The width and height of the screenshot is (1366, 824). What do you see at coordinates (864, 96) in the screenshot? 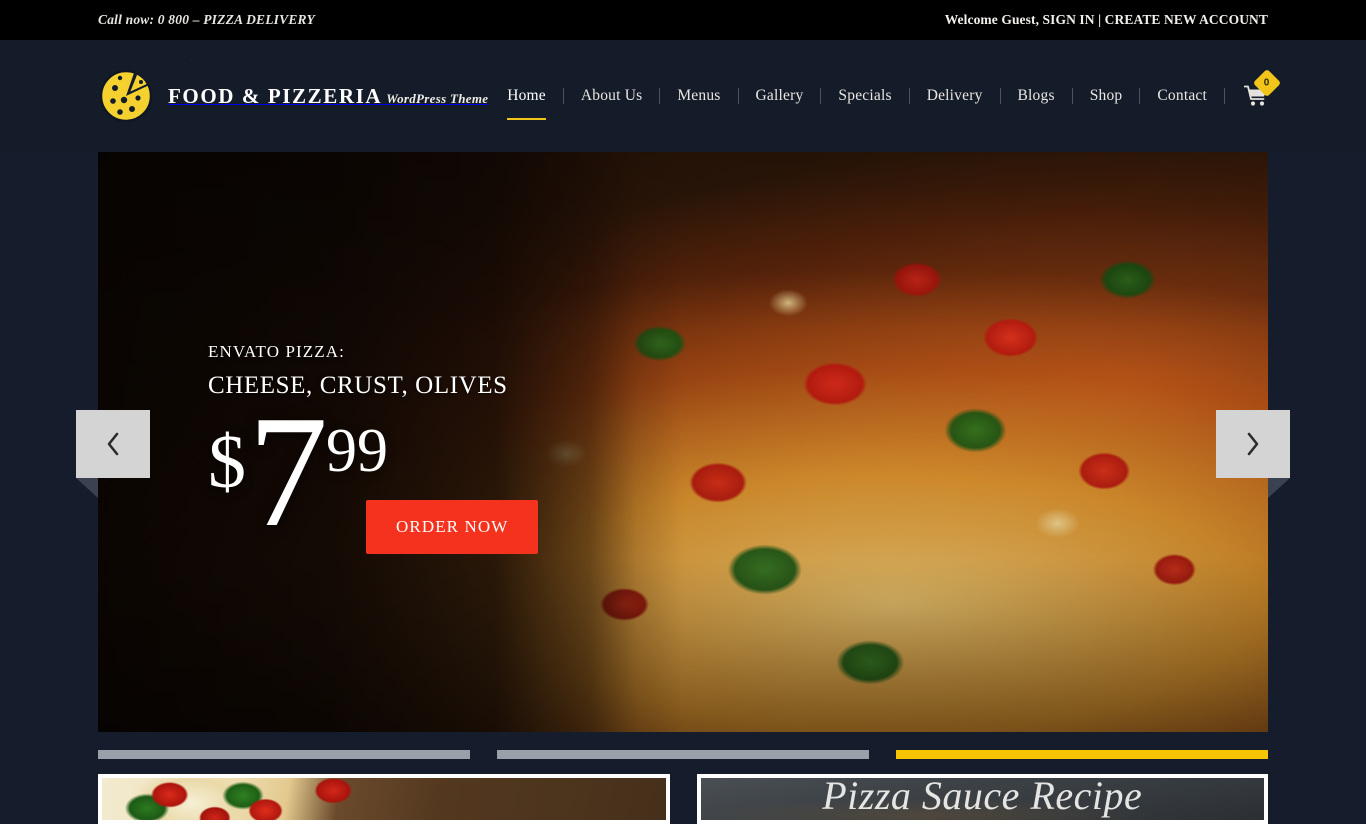
I see `nav-item-specials: Specials` at bounding box center [864, 96].